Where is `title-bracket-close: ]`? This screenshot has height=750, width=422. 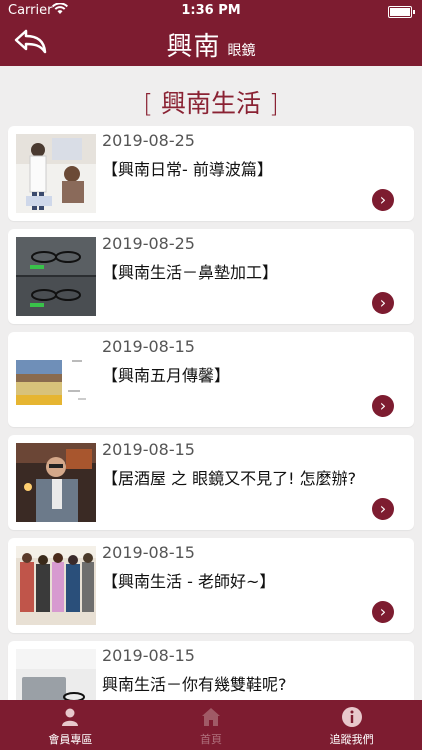 title-bracket-close: ] is located at coordinates (273, 103).